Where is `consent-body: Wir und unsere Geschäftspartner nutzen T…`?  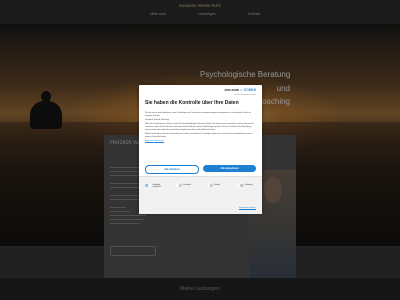 consent-body: Wir und unsere Geschäftspartner nutzen T… is located at coordinates (200, 128).